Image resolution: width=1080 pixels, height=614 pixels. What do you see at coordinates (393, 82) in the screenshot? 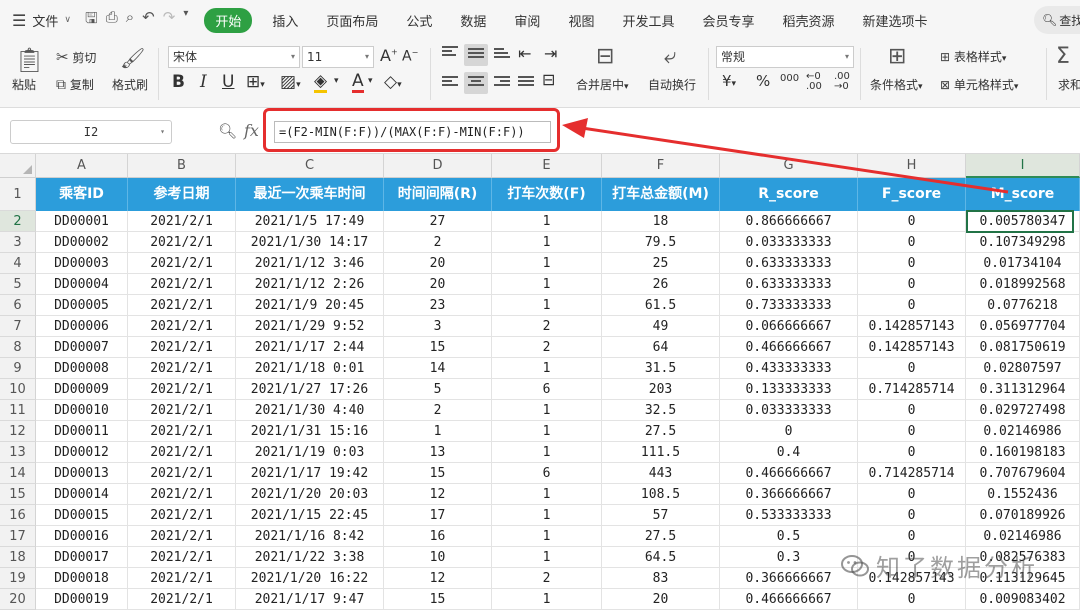
I see `clear-format-icon: ◇▾` at bounding box center [393, 82].